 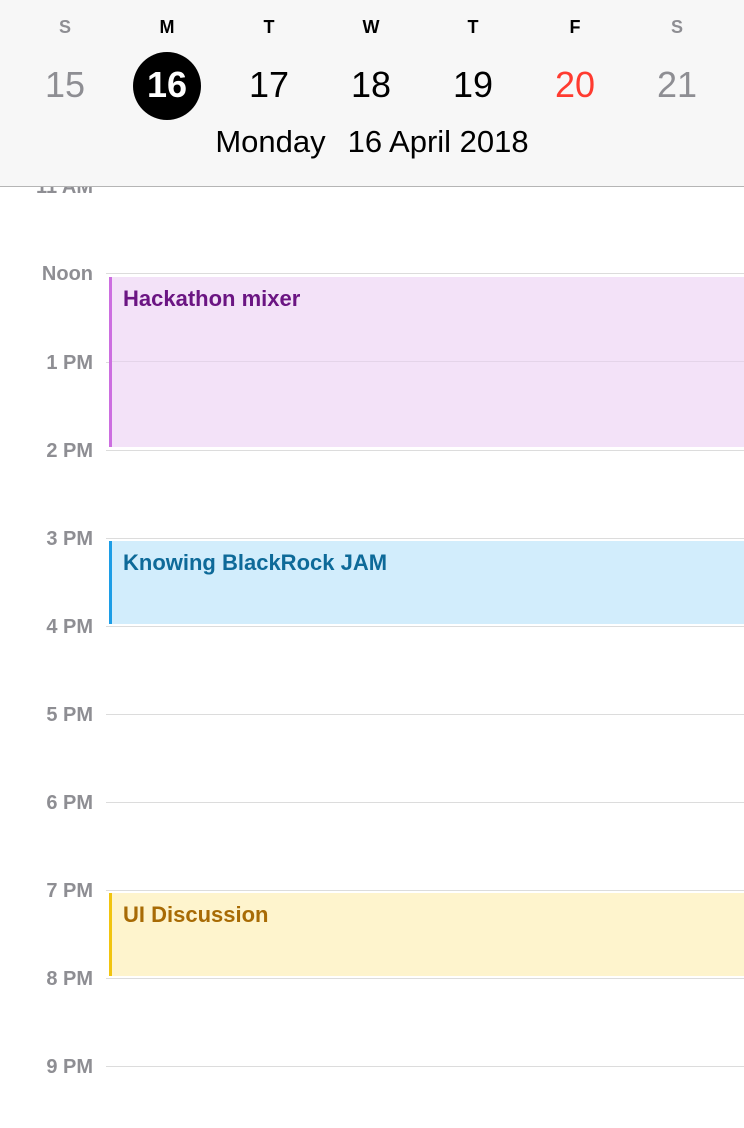 I want to click on hour-row-11am: 11 AM, so click(x=372, y=194).